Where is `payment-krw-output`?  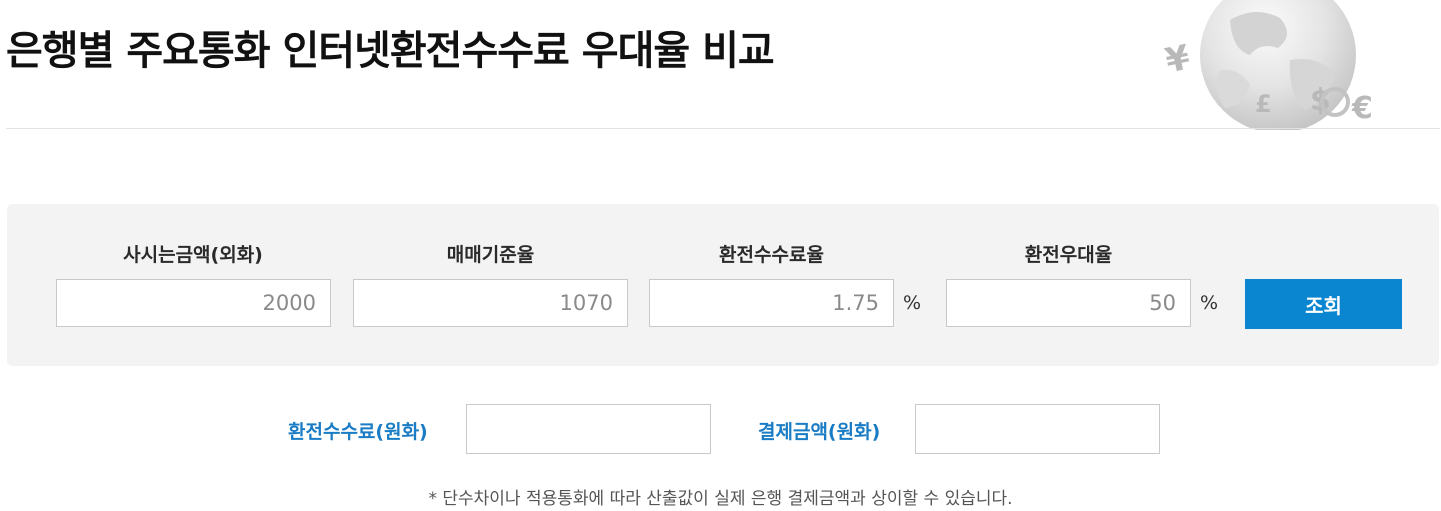
payment-krw-output is located at coordinates (1037, 429).